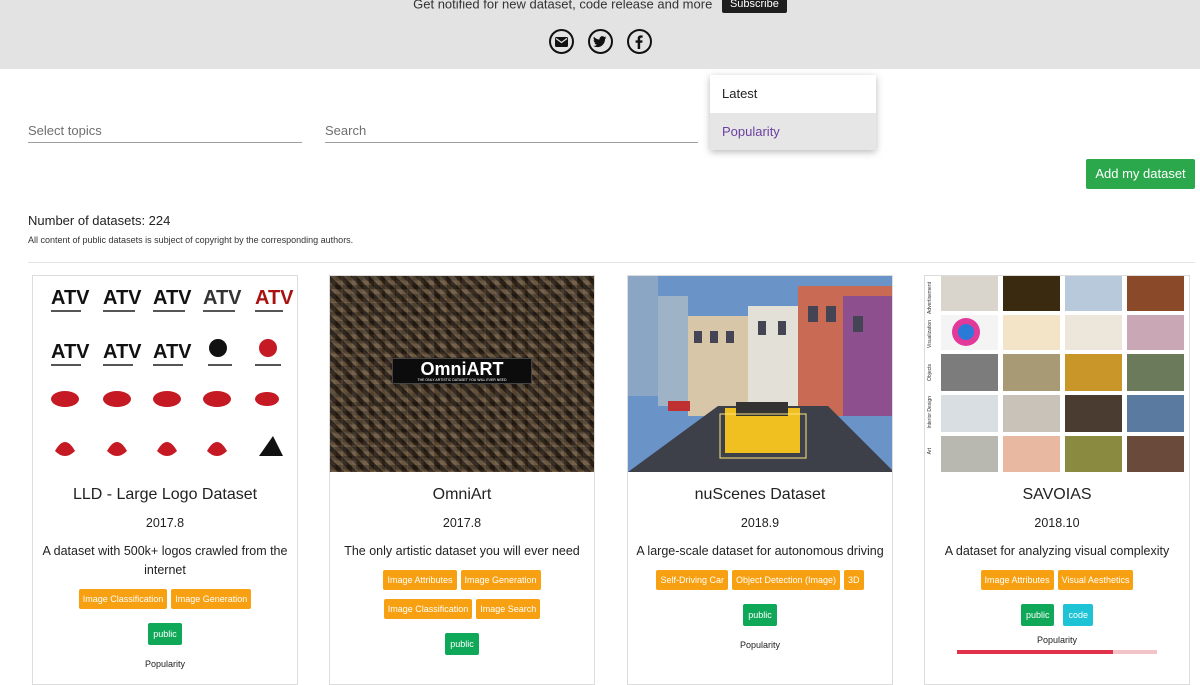  Describe the element at coordinates (854, 580) in the screenshot. I see `tag: 3D` at that location.